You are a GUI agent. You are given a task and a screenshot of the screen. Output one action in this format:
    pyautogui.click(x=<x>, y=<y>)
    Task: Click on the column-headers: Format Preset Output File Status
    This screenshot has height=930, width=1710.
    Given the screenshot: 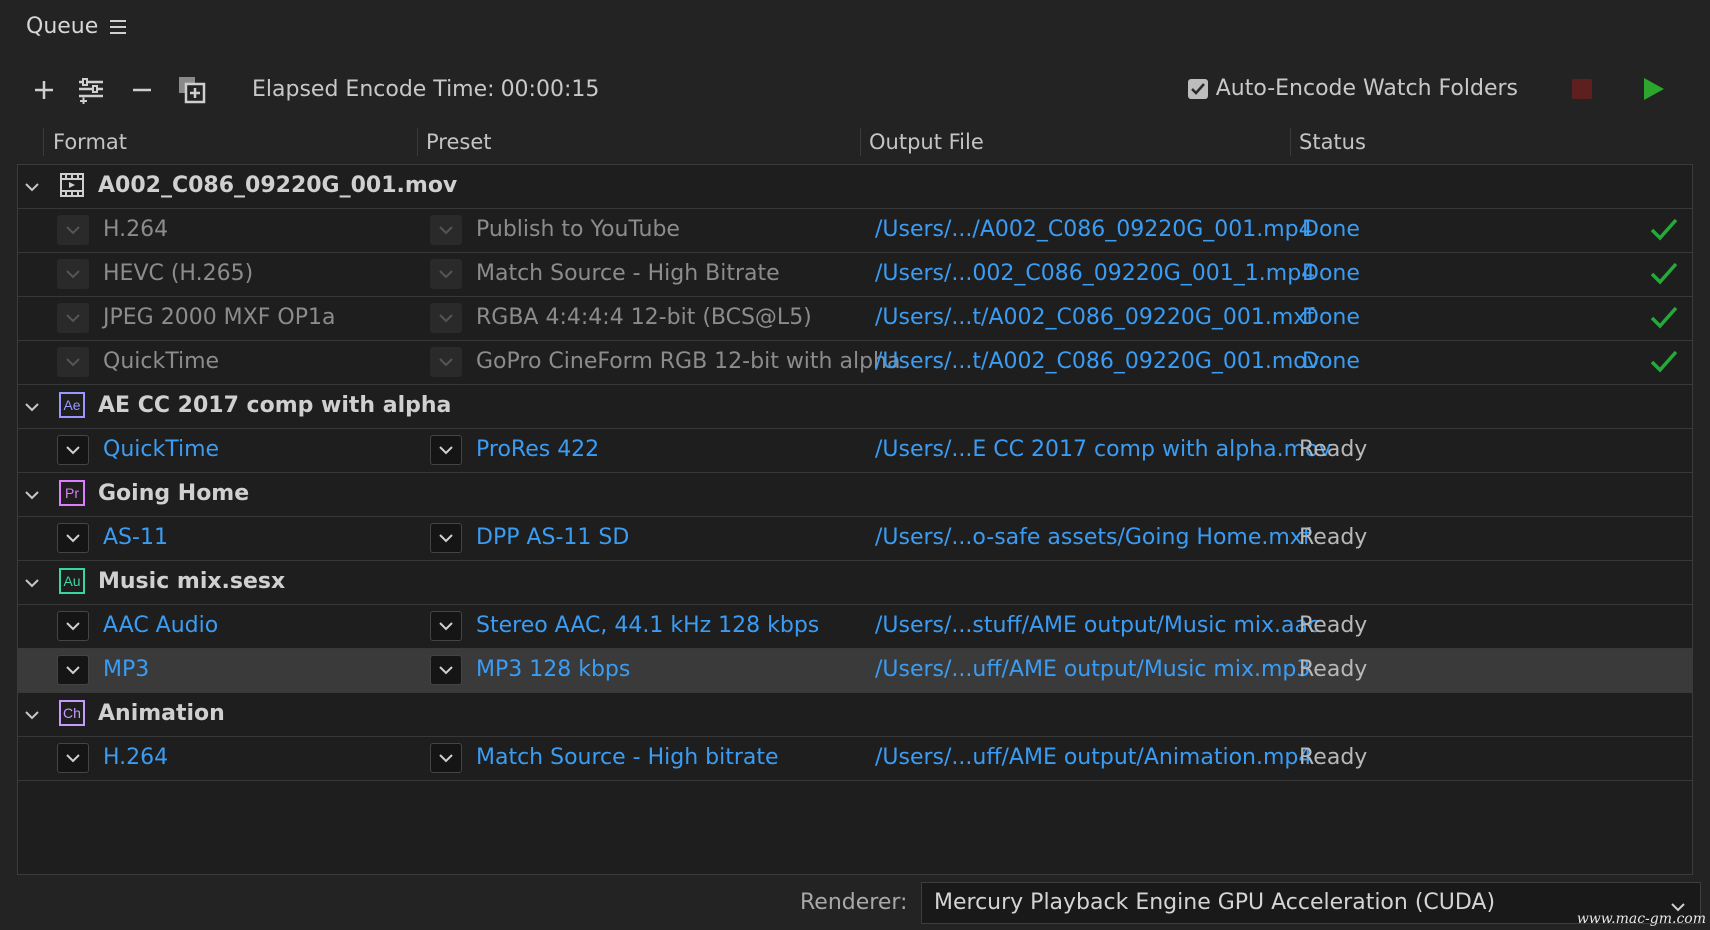 What is the action you would take?
    pyautogui.click(x=855, y=145)
    